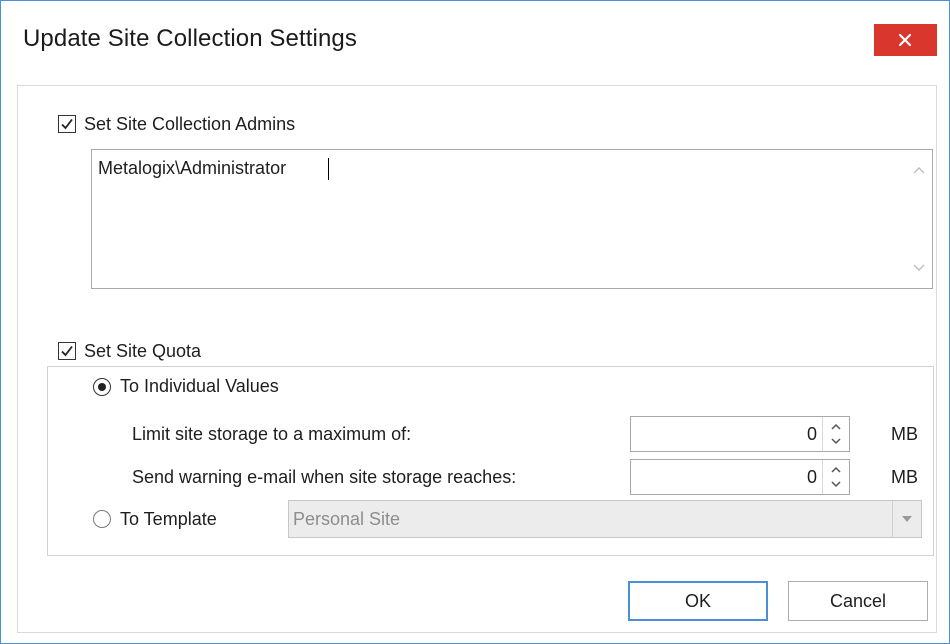 This screenshot has width=950, height=644. I want to click on set-admins-checkbox, so click(67, 124).